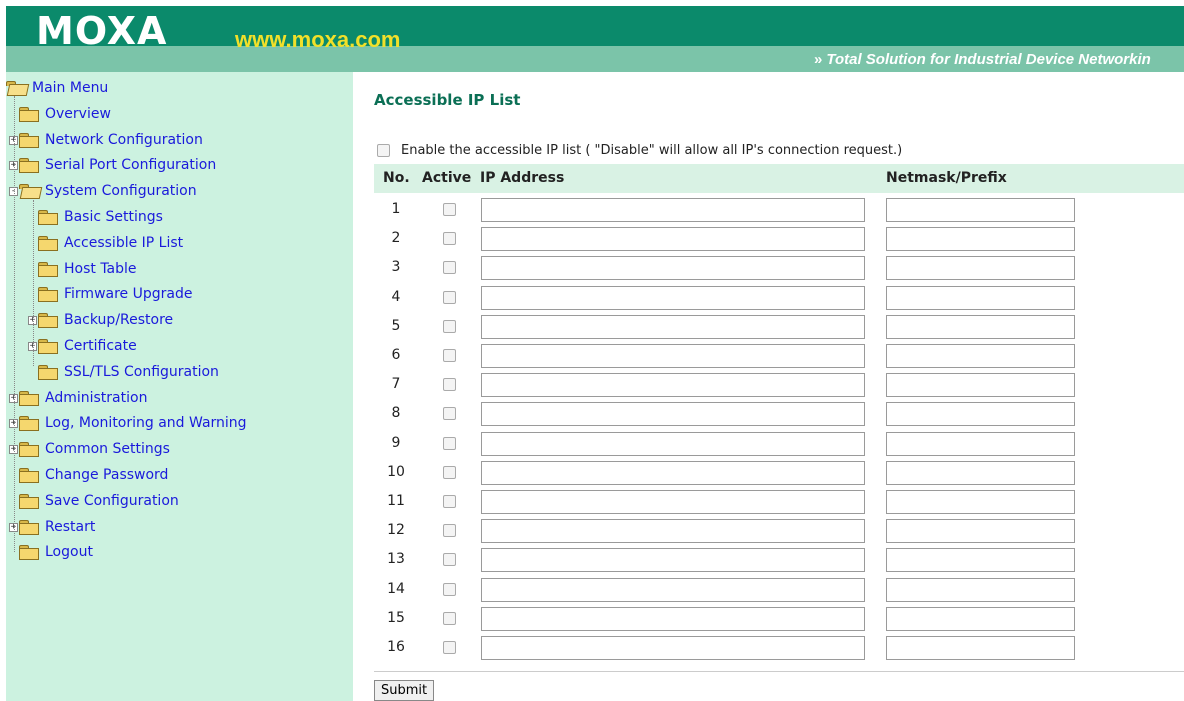 This screenshot has height=701, width=1184. What do you see at coordinates (396, 443) in the screenshot?
I see `row-number: 9` at bounding box center [396, 443].